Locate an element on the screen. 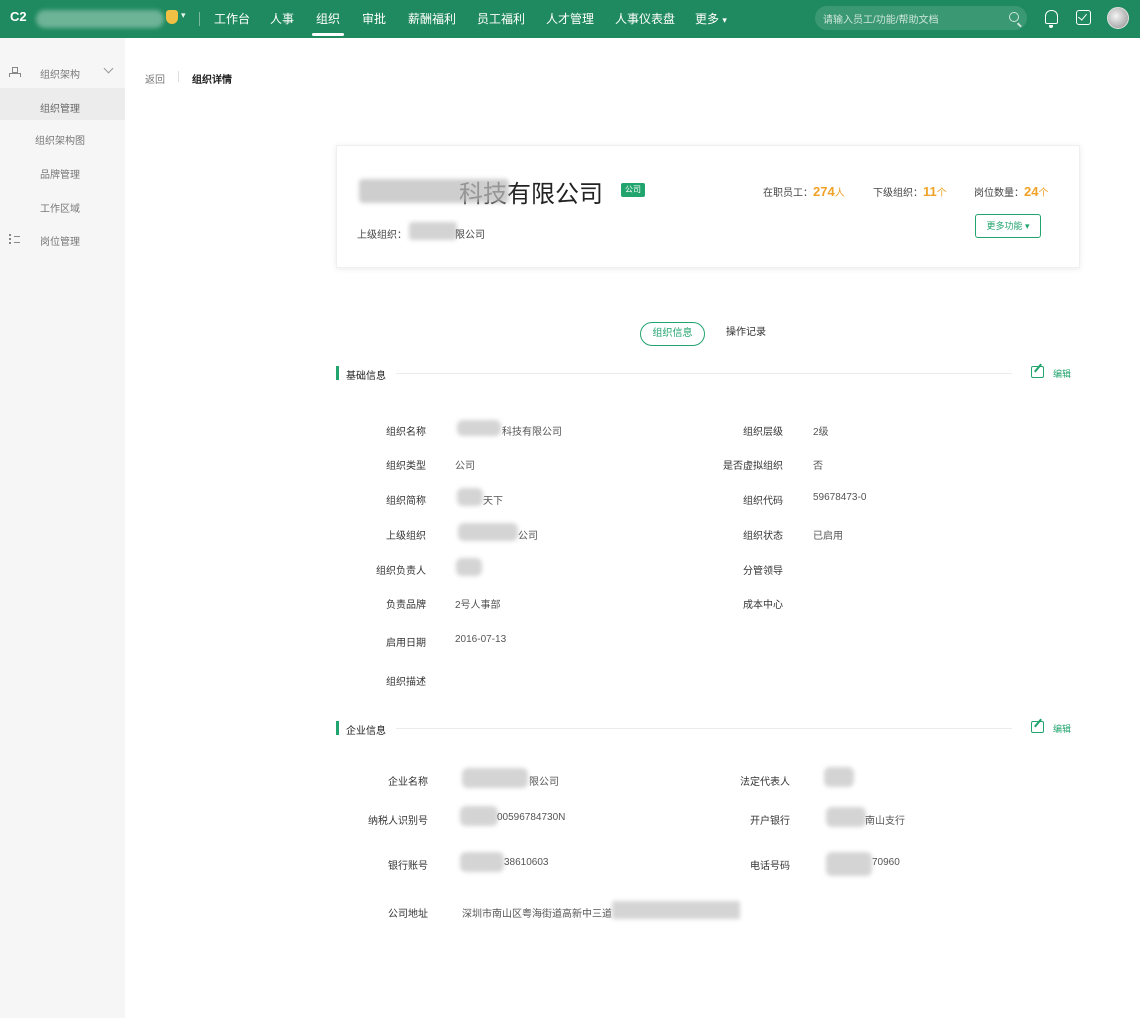 The image size is (1140, 1018). field-label-enterprise-name: 企业名称 is located at coordinates (408, 782).